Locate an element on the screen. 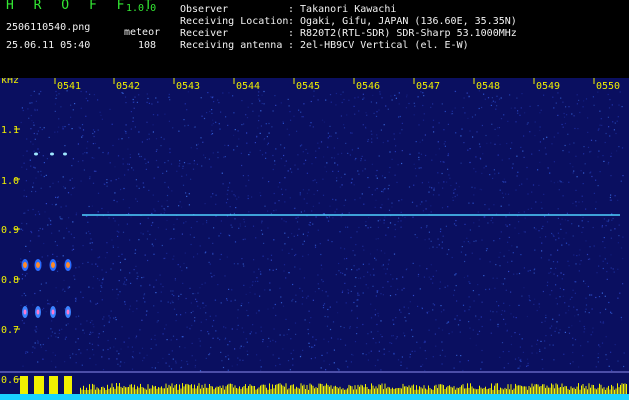 Image resolution: width=629 pixels, height=400 pixels. x-tick-label: 0545 is located at coordinates (308, 86).